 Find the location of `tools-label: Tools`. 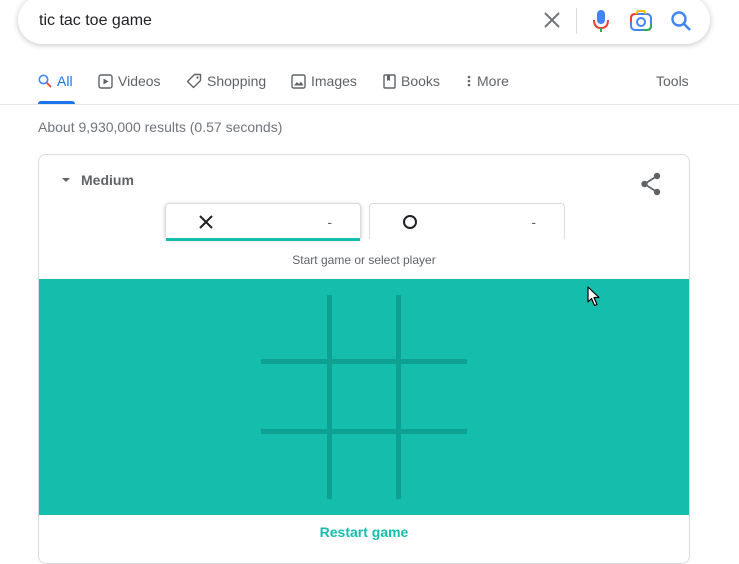

tools-label: Tools is located at coordinates (672, 81).